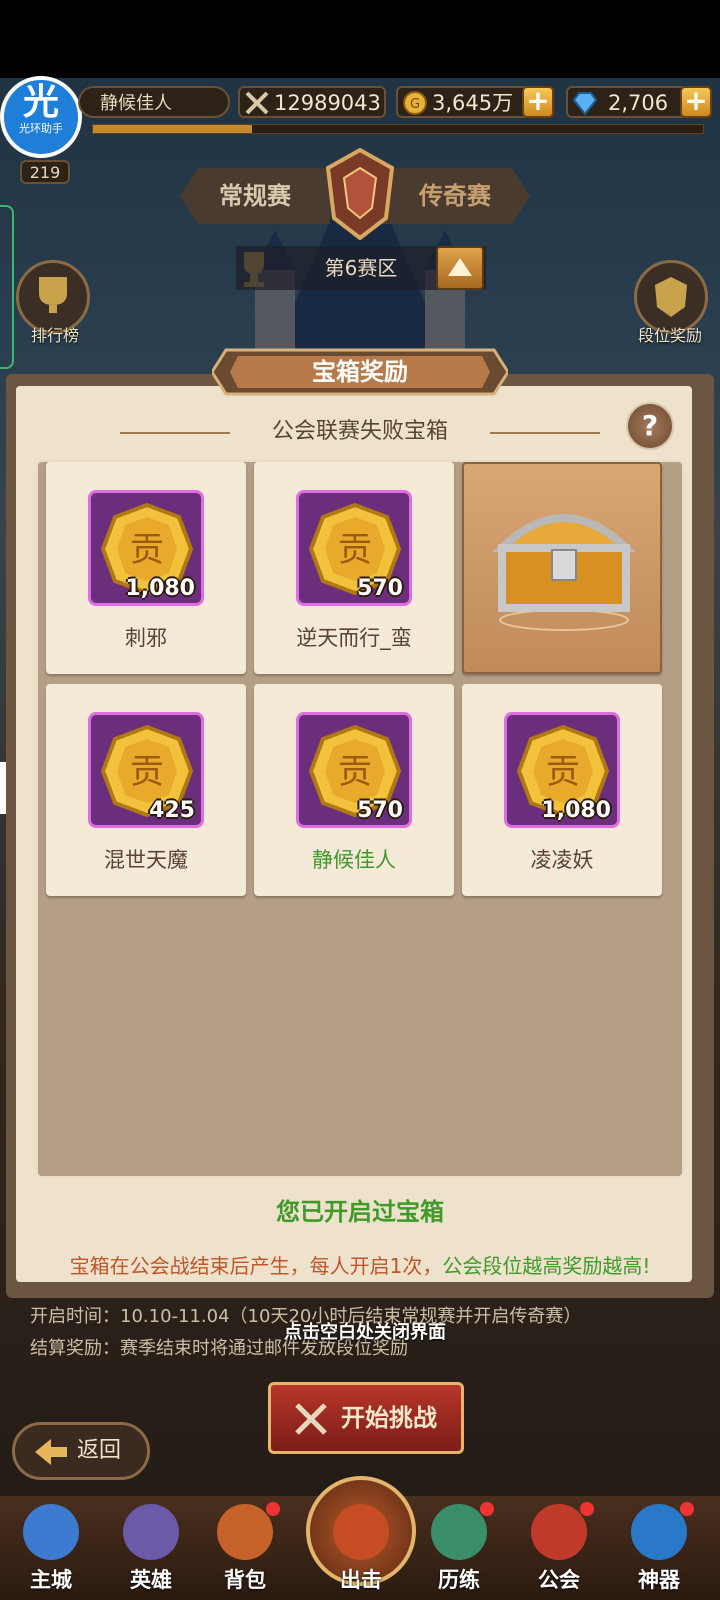  Describe the element at coordinates (41, 117) in the screenshot. I see `player-avatar: 光 光环助手` at that location.